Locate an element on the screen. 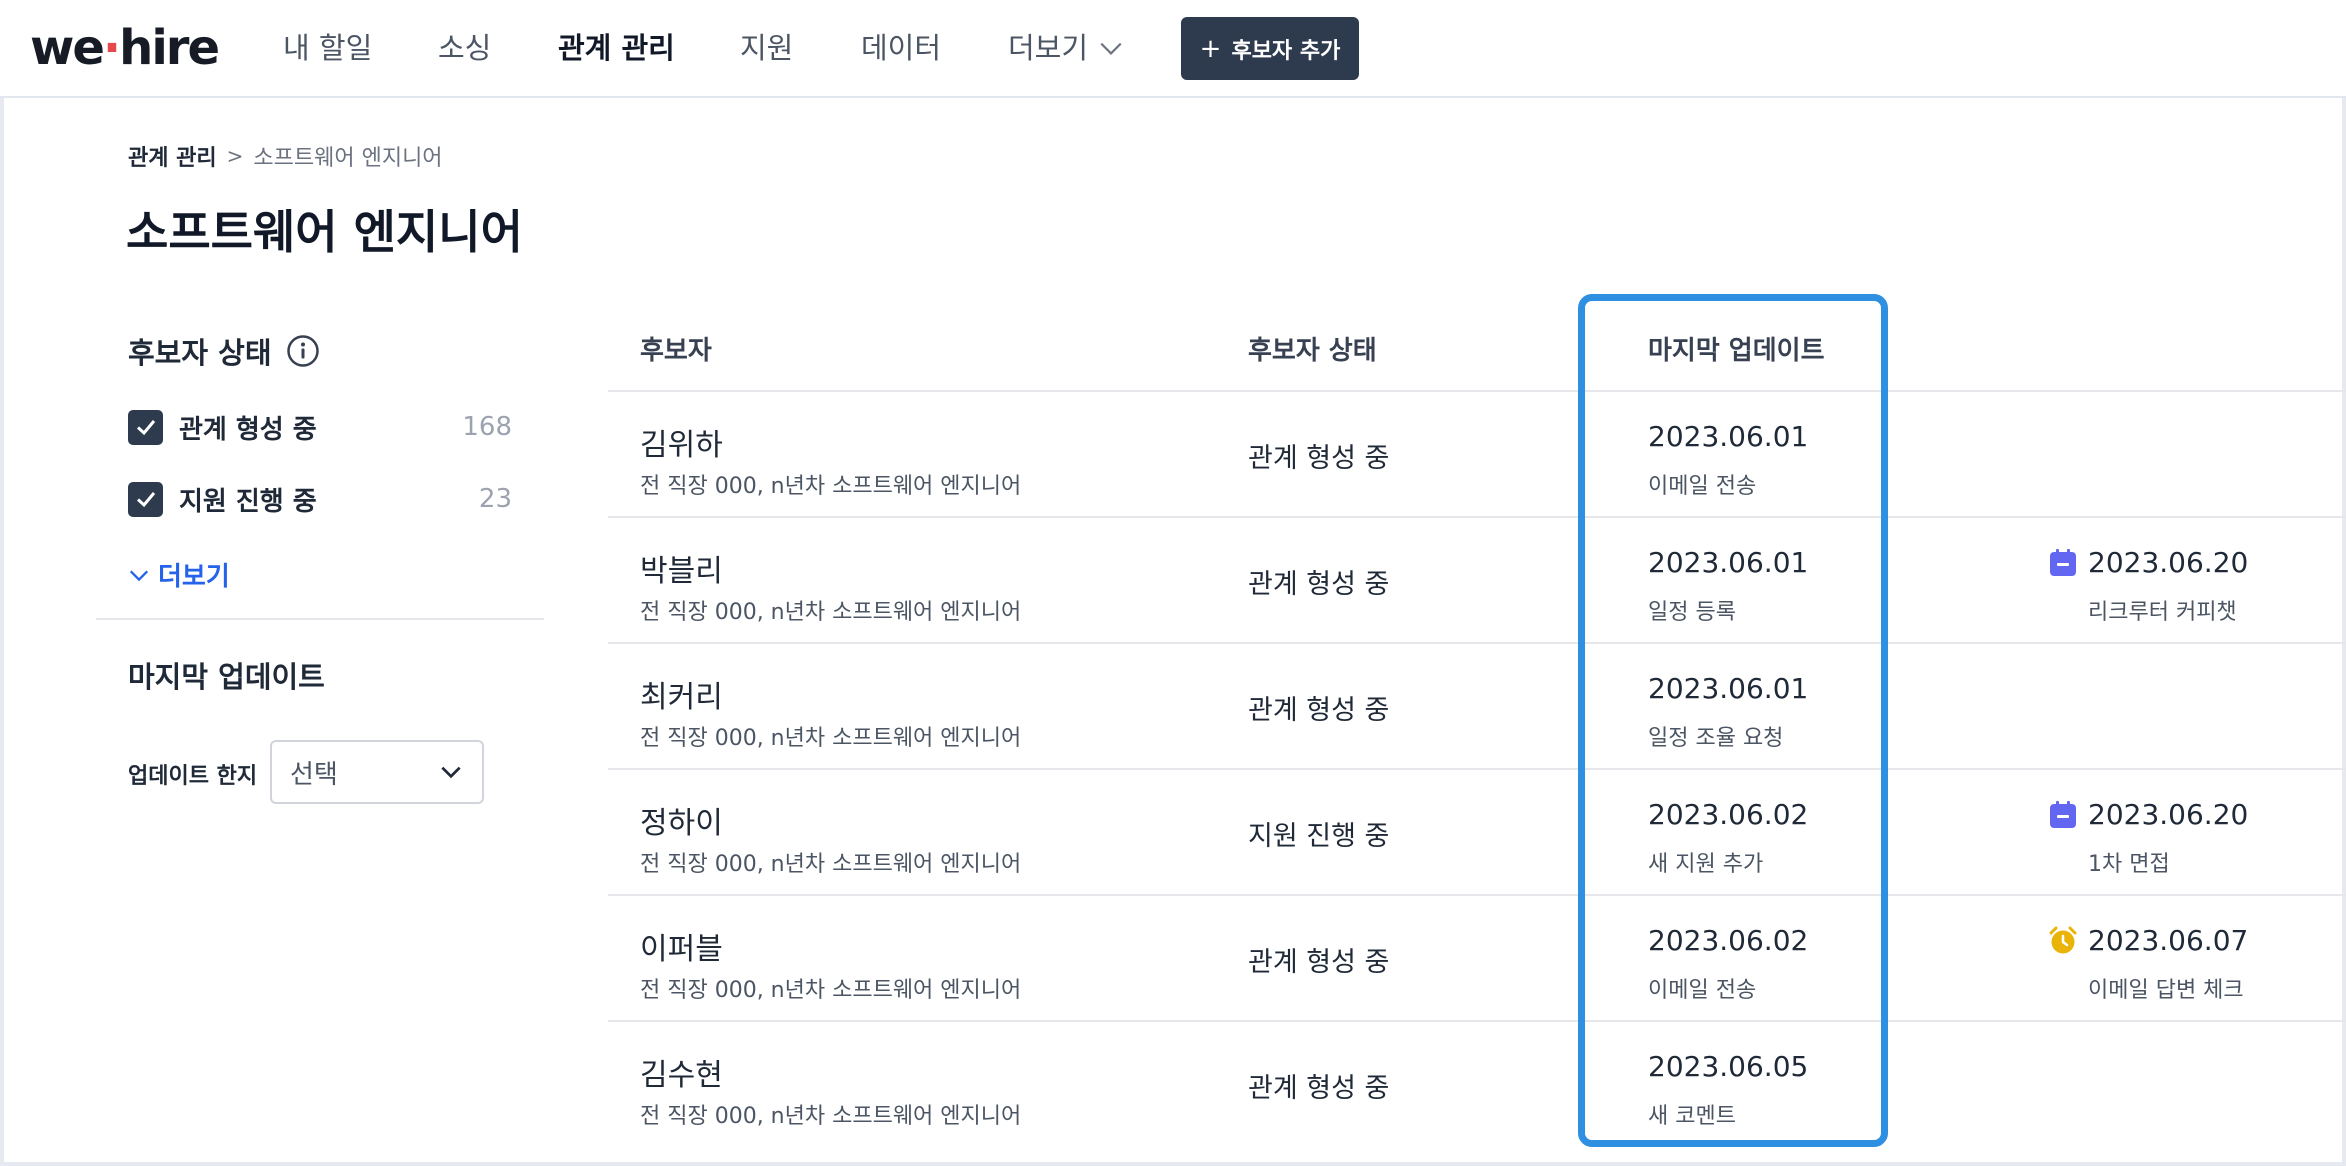  update-description: 새 지원 추가 is located at coordinates (1706, 864).